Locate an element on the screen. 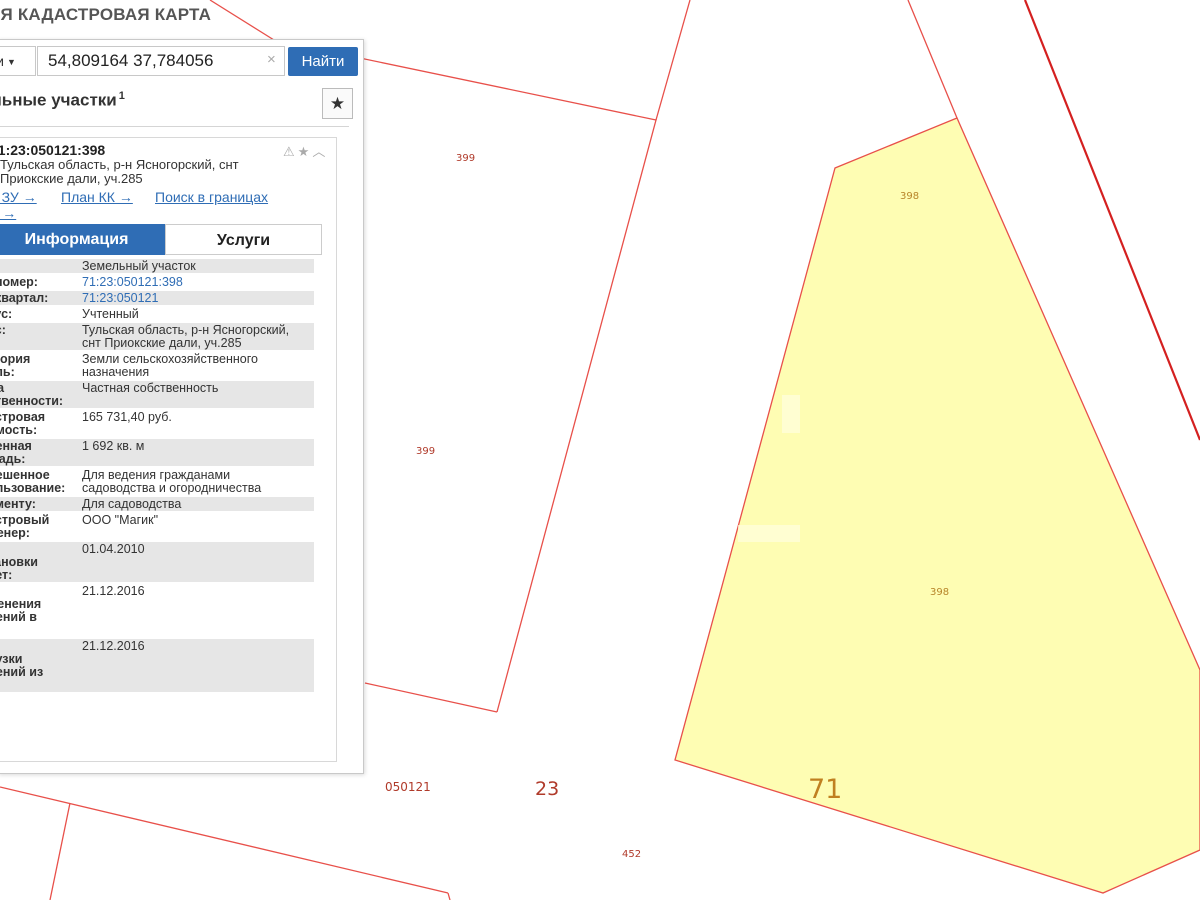 The height and width of the screenshot is (900, 1200). search-button: Найти is located at coordinates (323, 61).